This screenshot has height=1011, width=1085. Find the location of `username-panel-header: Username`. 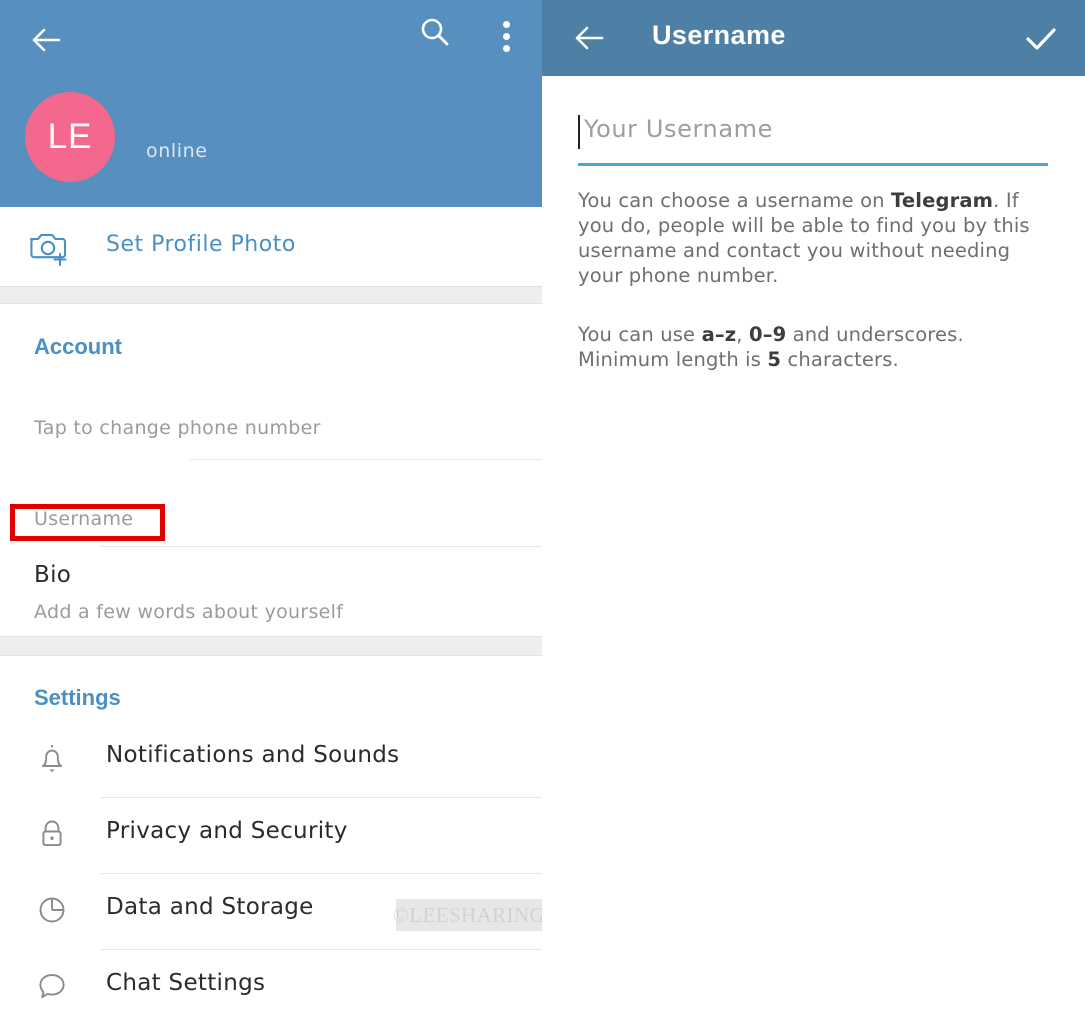

username-panel-header: Username is located at coordinates (813, 38).